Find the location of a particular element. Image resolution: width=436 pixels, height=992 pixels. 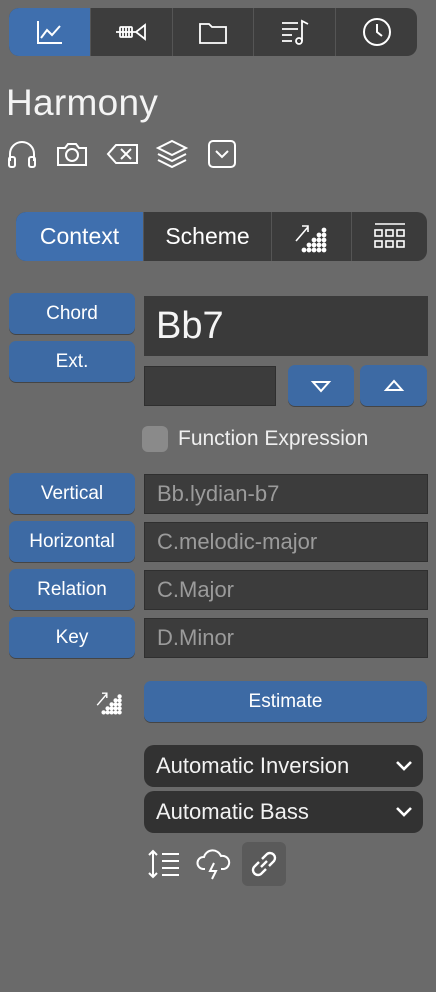

key-button: Key is located at coordinates (72, 637).